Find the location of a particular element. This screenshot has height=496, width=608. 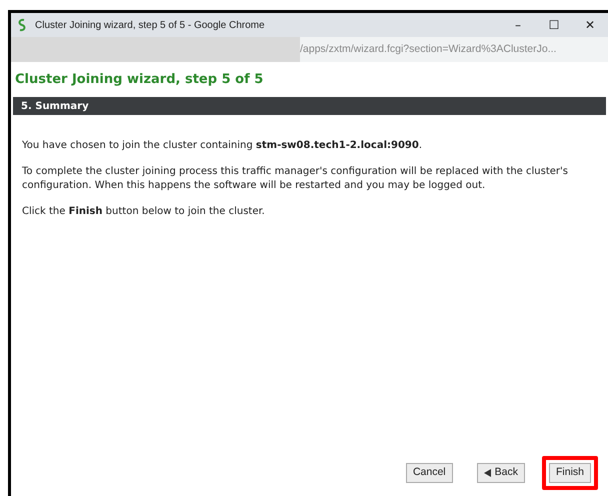

minimize-button: – is located at coordinates (518, 25).